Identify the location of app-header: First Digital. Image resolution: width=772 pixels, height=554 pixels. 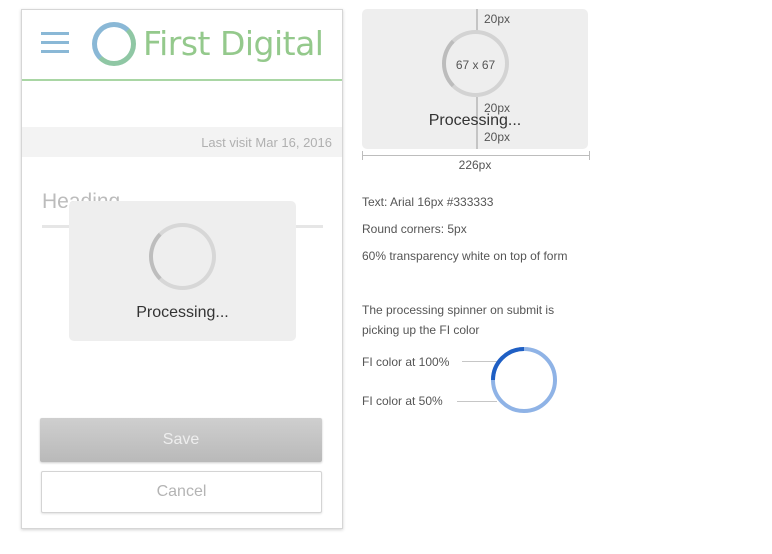
(182, 45).